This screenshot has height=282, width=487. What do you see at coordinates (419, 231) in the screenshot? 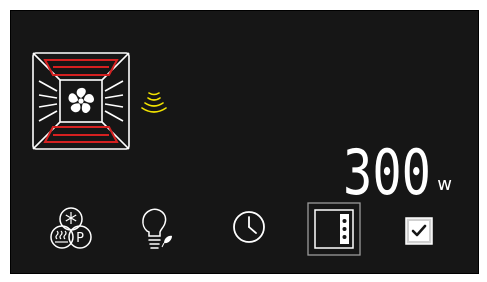
I see `checkmark-icon` at bounding box center [419, 231].